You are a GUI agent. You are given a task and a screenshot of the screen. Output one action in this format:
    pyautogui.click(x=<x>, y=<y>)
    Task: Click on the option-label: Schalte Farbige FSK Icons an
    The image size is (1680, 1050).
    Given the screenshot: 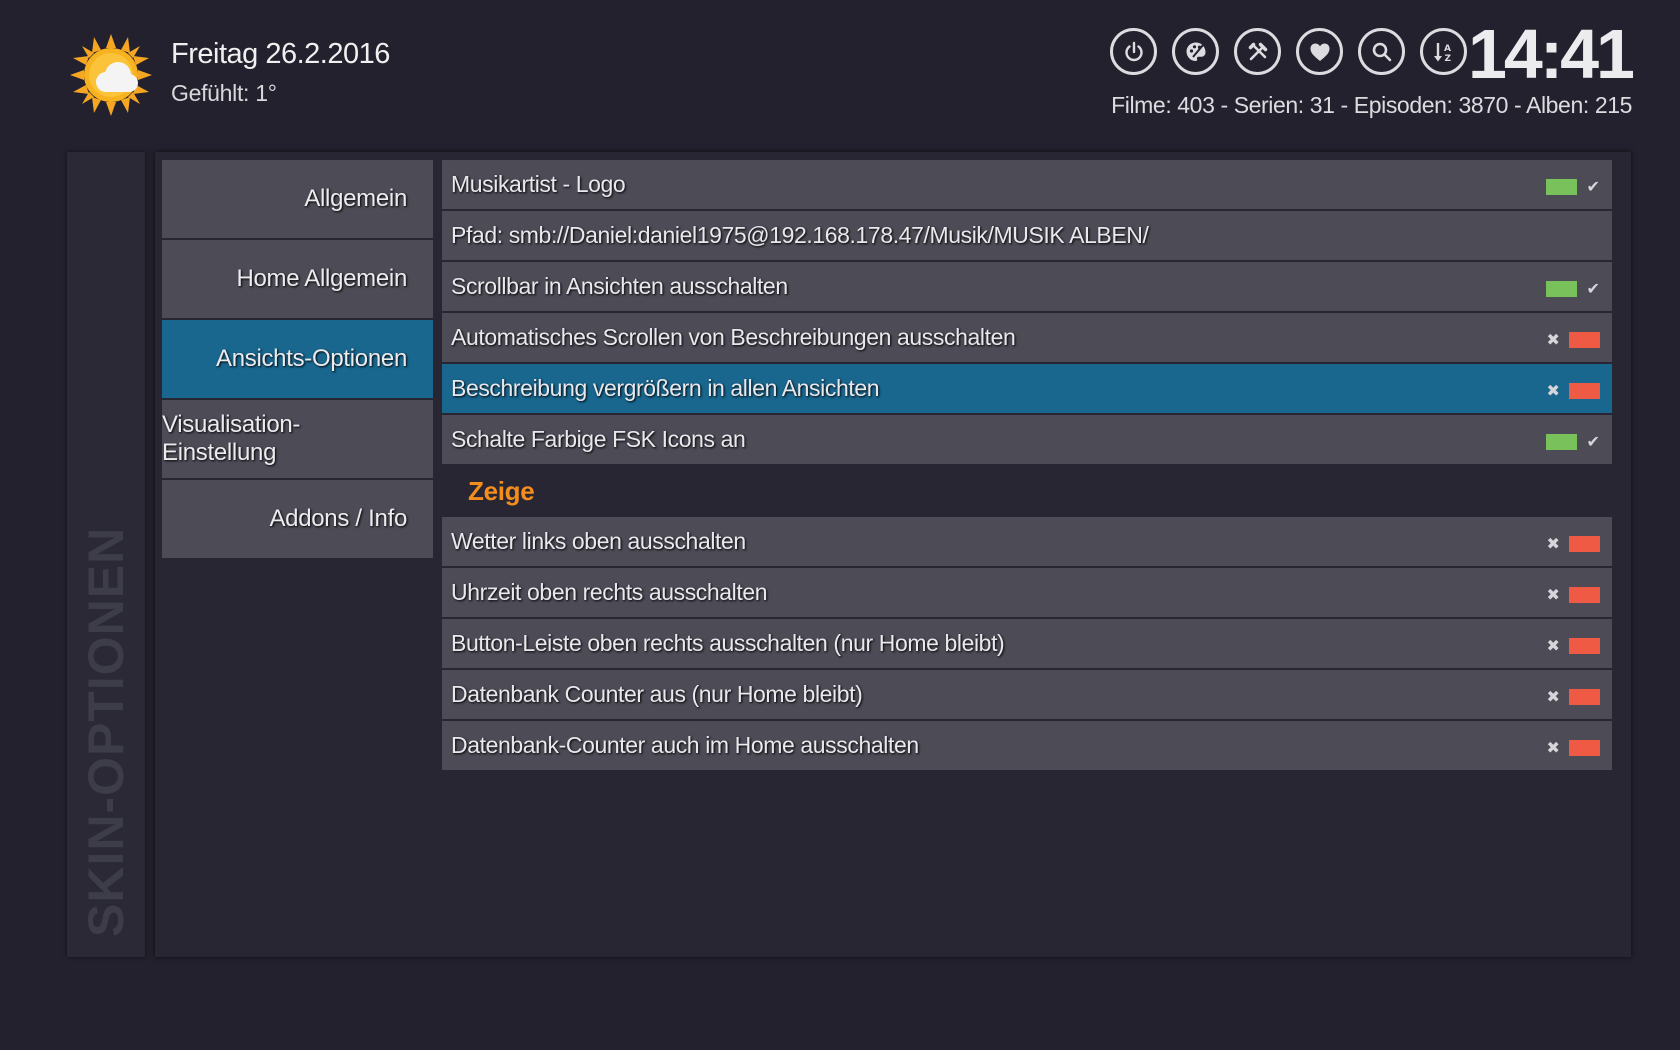 What is the action you would take?
    pyautogui.click(x=598, y=439)
    